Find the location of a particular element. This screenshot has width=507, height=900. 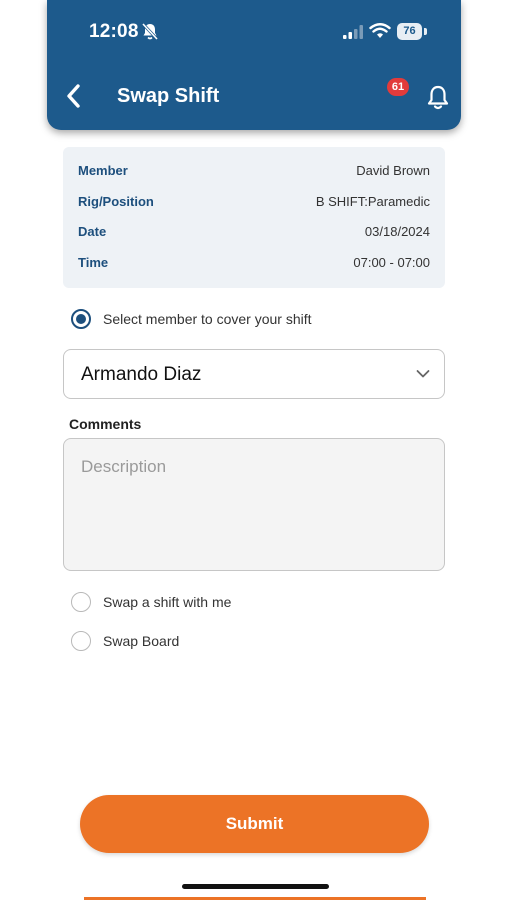

comments-label: Comments is located at coordinates (105, 424).